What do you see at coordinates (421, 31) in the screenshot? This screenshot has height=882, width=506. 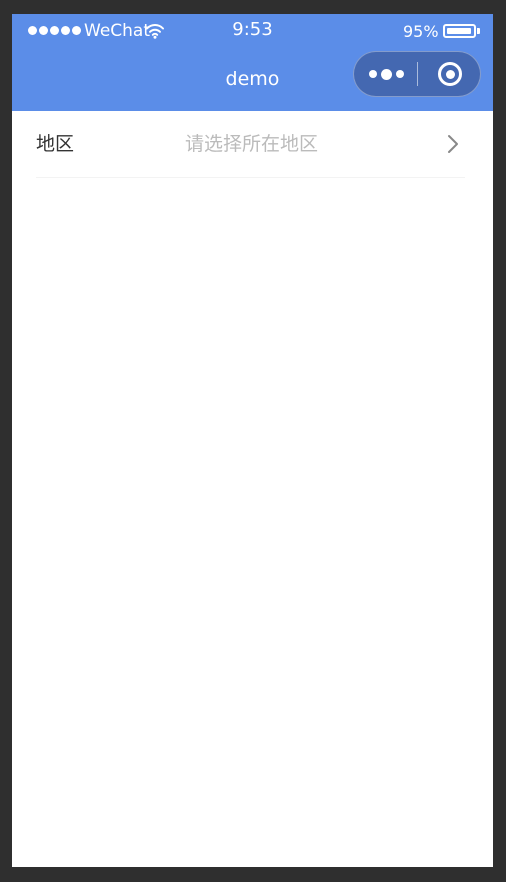 I see `battery-percentage: 95%` at bounding box center [421, 31].